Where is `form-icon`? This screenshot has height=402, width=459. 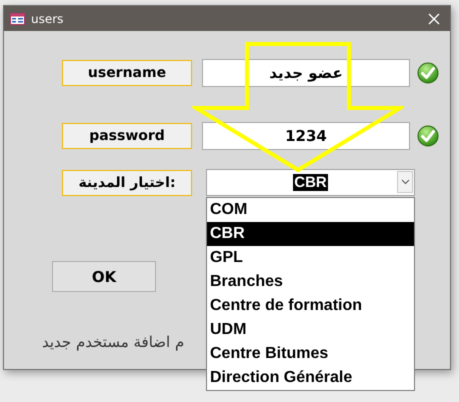 form-icon is located at coordinates (17, 18).